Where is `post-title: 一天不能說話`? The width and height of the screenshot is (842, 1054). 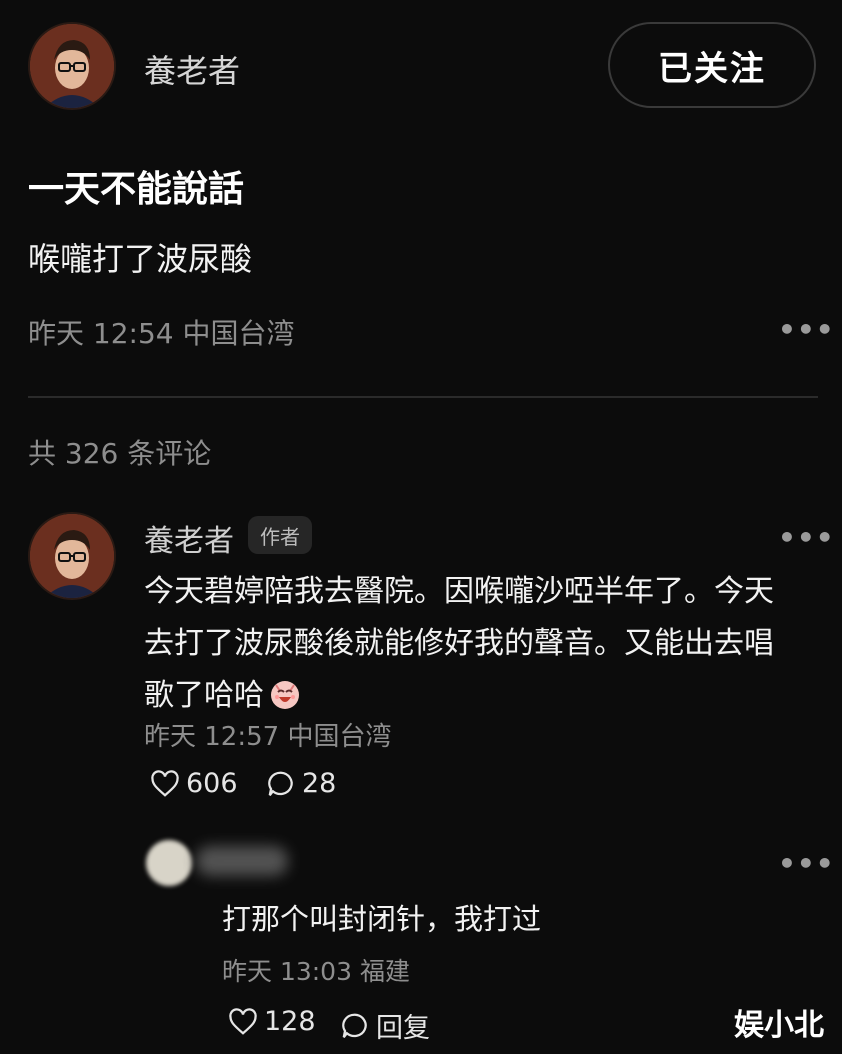 post-title: 一天不能說話 is located at coordinates (136, 189).